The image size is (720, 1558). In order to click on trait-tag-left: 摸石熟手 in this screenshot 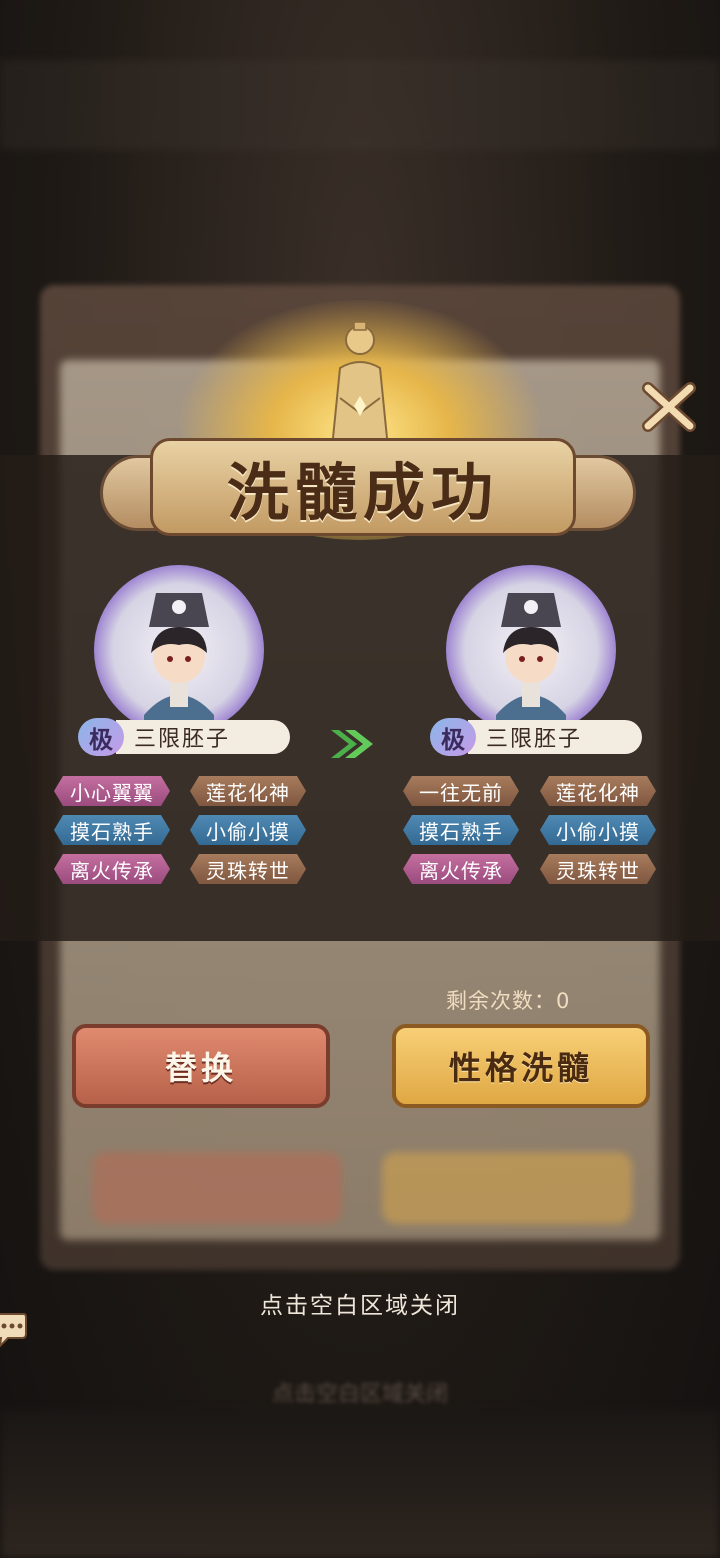, I will do `click(112, 830)`.